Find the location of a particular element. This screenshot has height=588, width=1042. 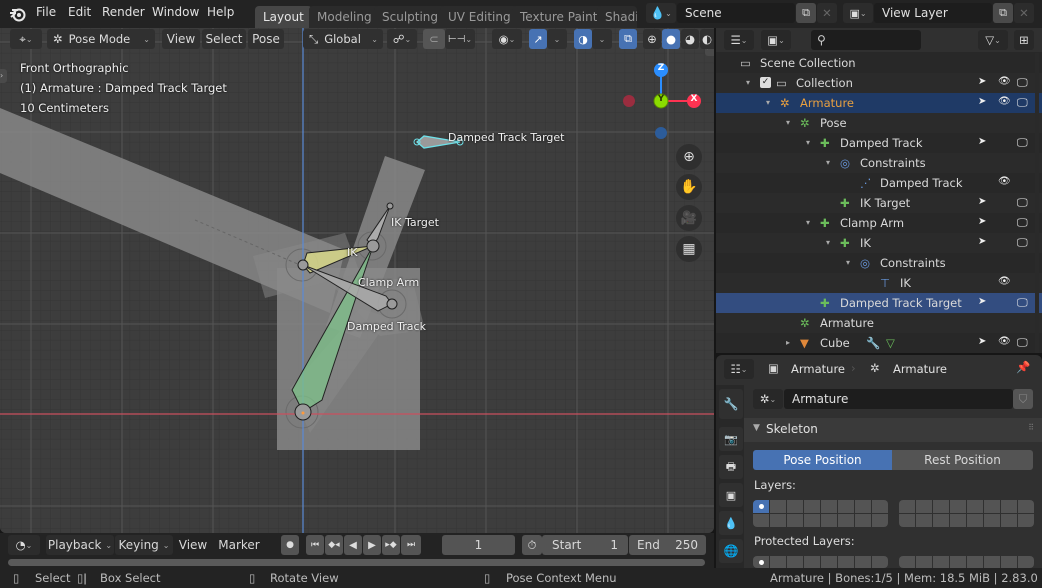

blender-logo-icon is located at coordinates (18, 14).